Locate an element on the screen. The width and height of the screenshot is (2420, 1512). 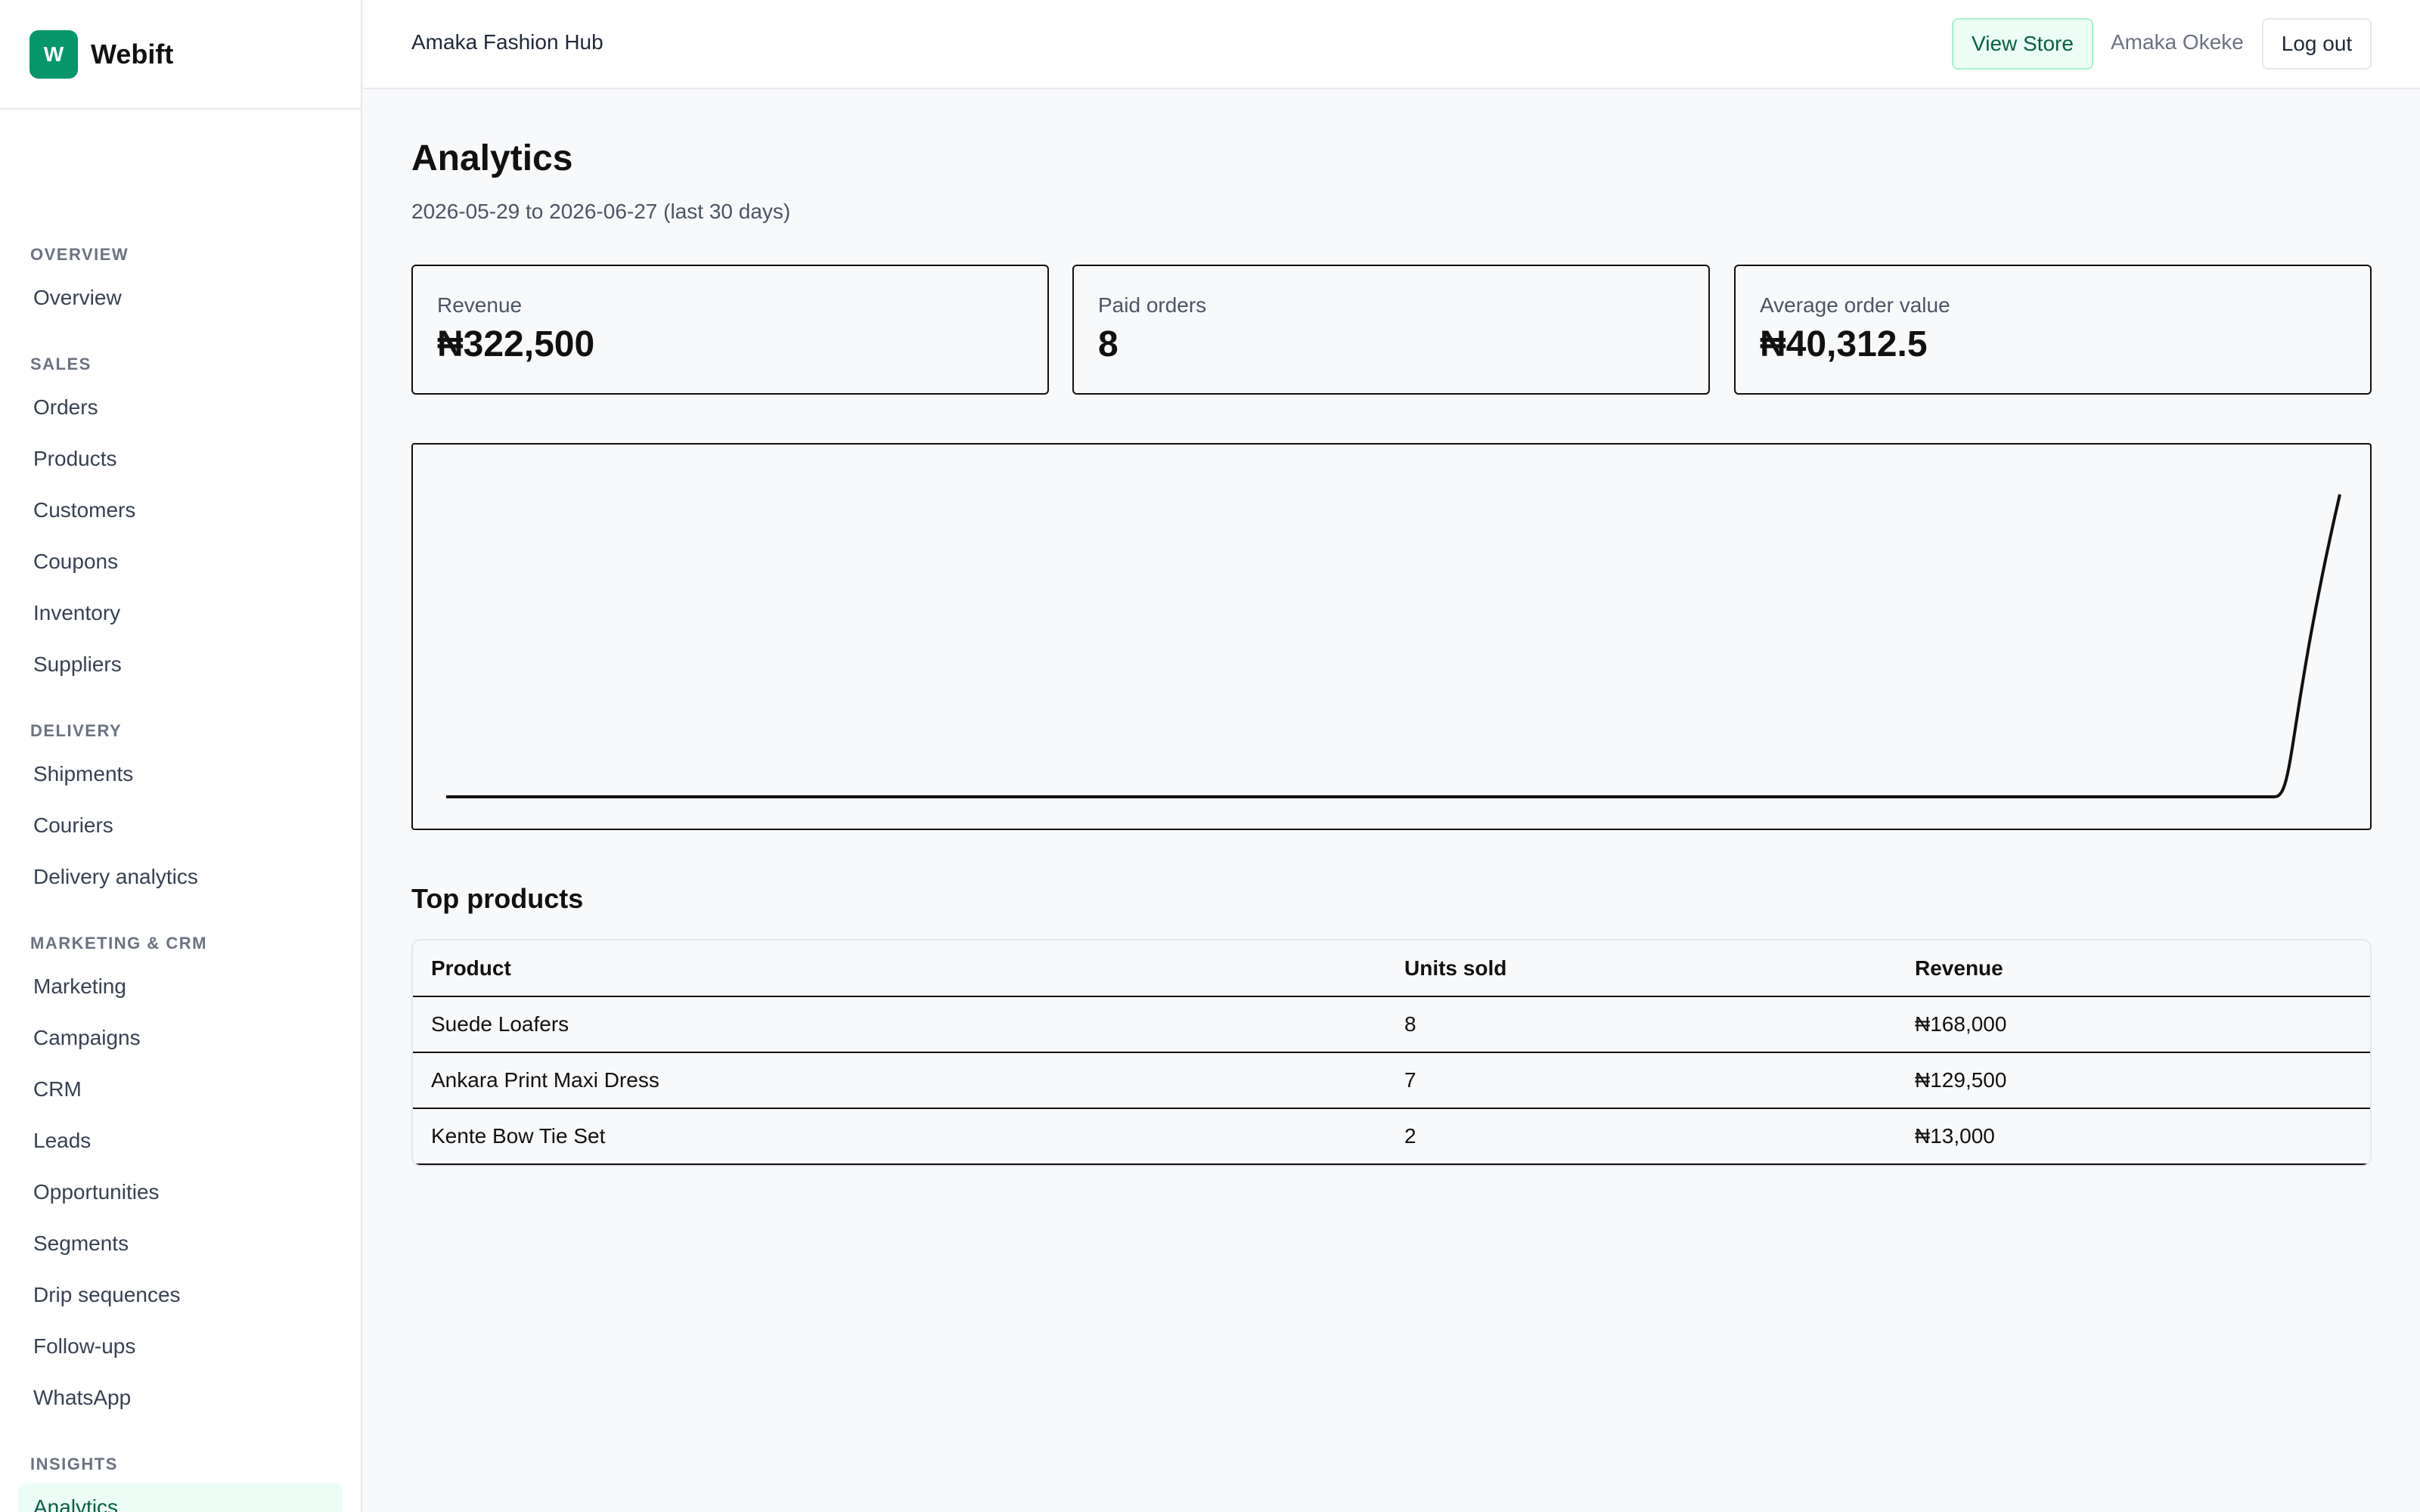
view-store-button: View Store is located at coordinates (2022, 44).